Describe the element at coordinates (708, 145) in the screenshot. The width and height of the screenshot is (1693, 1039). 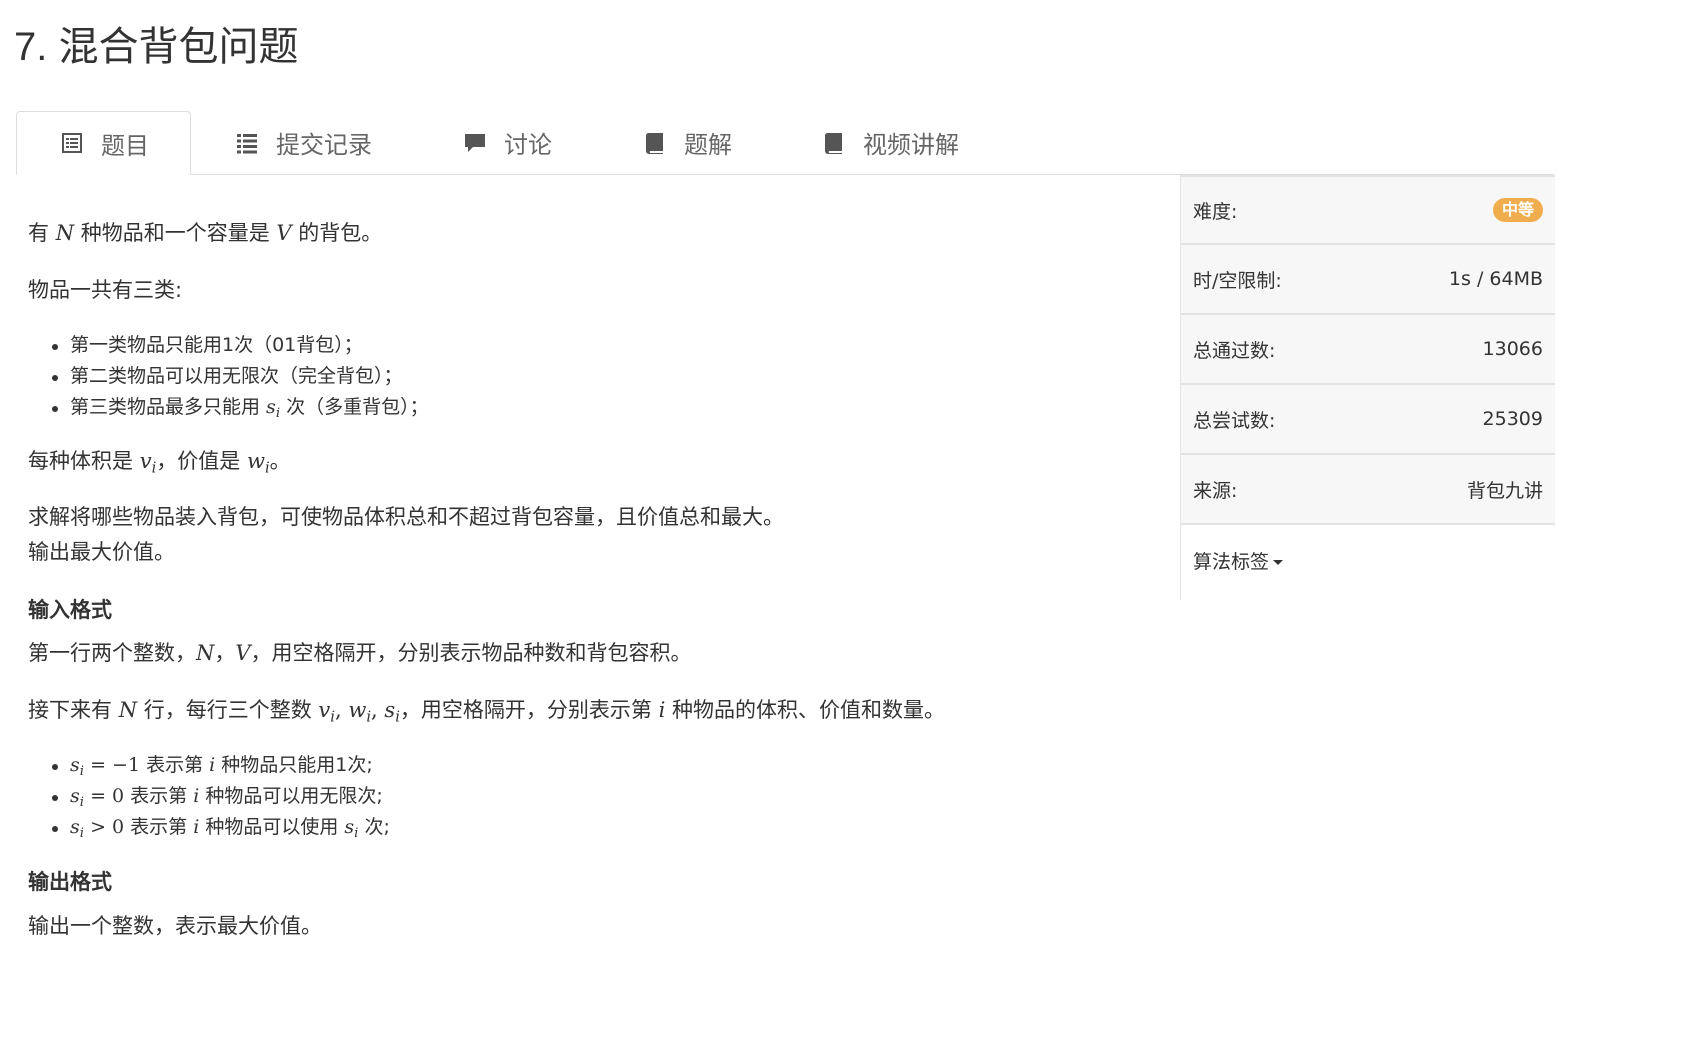
I see `tab-label: 题解` at that location.